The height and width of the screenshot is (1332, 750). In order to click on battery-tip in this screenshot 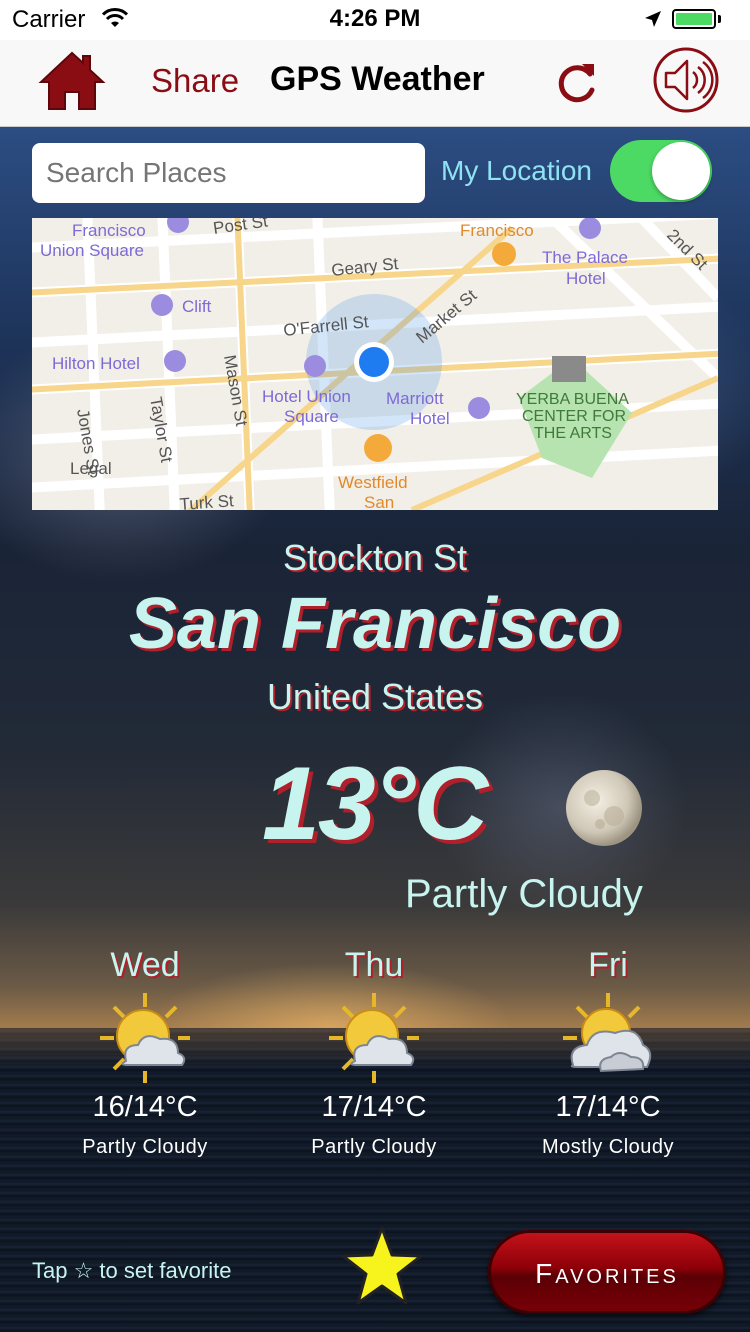, I will do `click(719, 19)`.